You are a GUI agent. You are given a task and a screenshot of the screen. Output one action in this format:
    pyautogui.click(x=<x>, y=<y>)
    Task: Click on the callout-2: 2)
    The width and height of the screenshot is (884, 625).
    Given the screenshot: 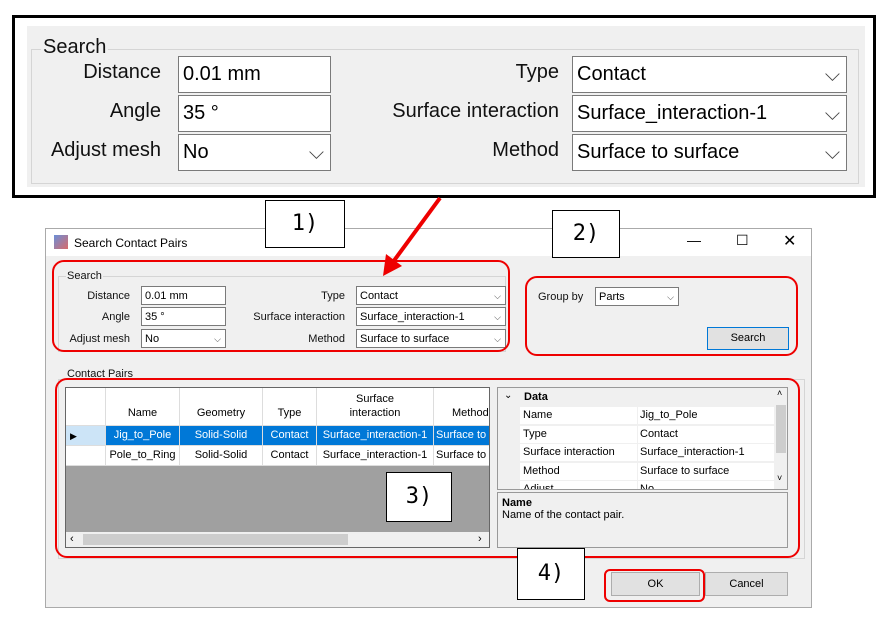 What is the action you would take?
    pyautogui.click(x=586, y=234)
    